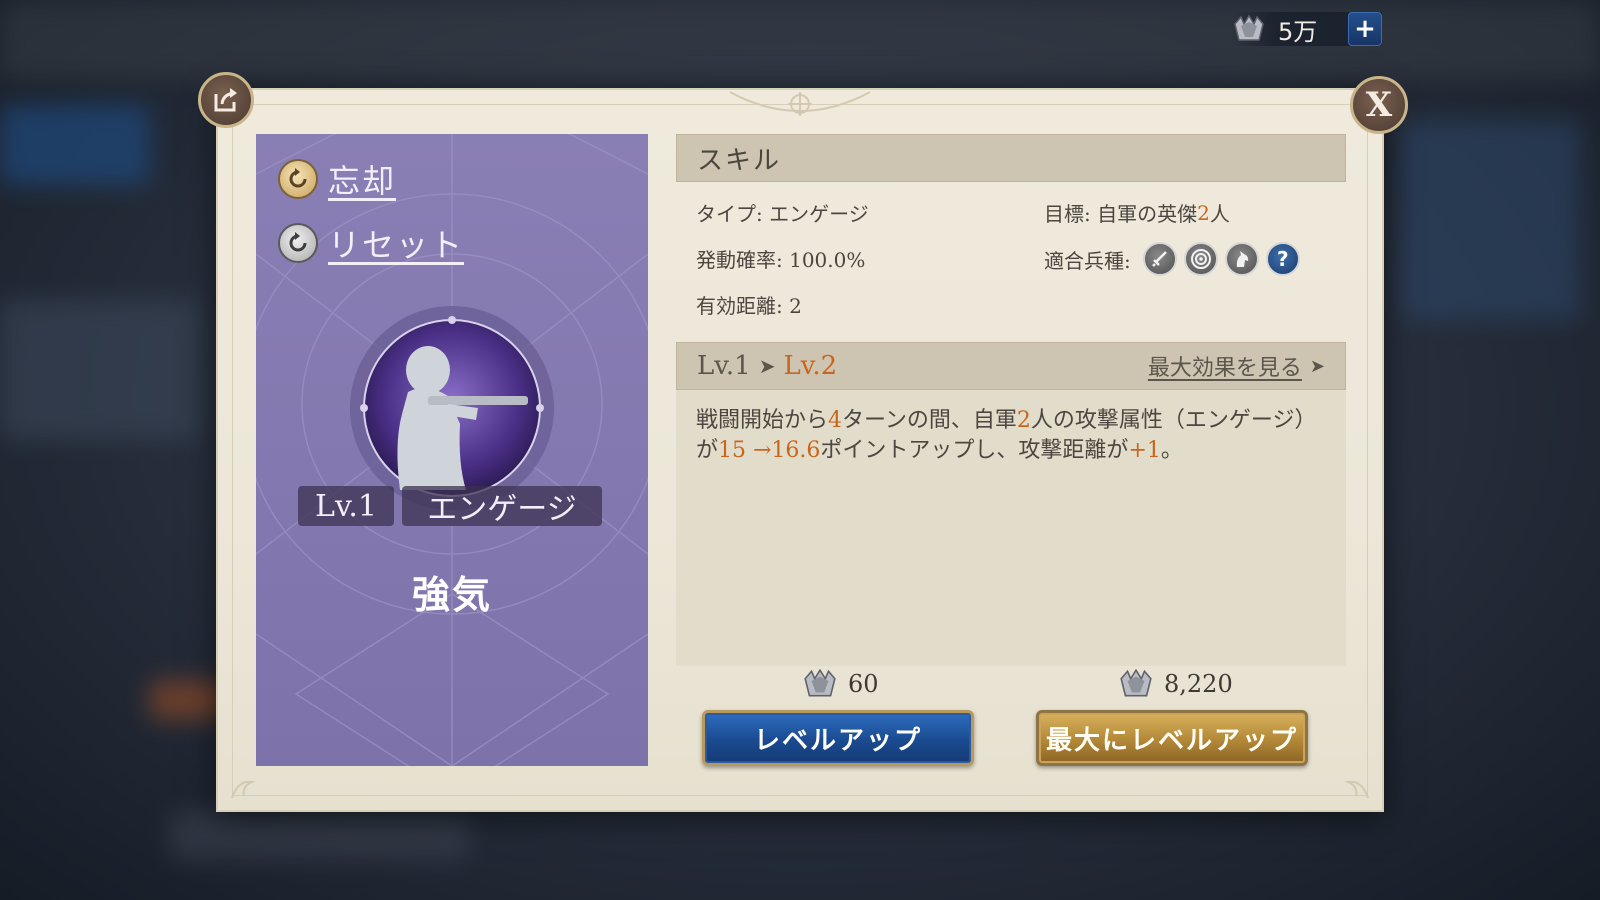 The height and width of the screenshot is (900, 1600). What do you see at coordinates (863, 684) in the screenshot?
I see `levelup-cost-value: 60` at bounding box center [863, 684].